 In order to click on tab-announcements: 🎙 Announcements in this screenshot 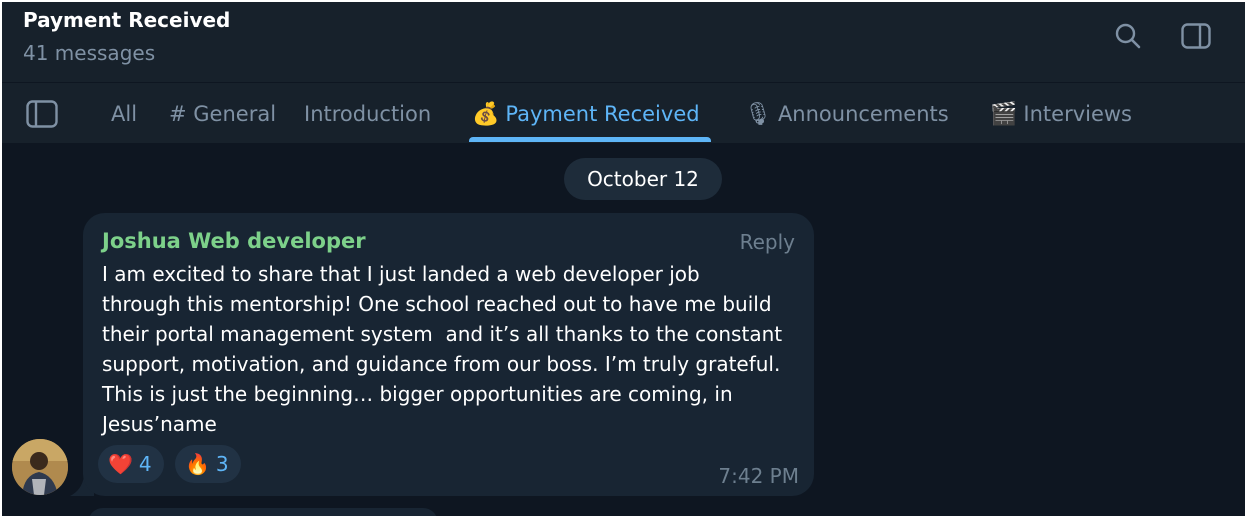, I will do `click(846, 114)`.